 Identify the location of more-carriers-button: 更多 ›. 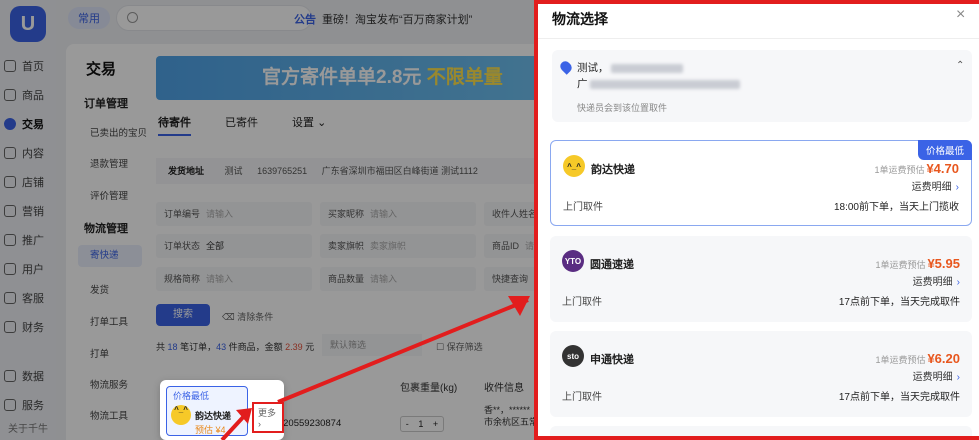
(268, 417).